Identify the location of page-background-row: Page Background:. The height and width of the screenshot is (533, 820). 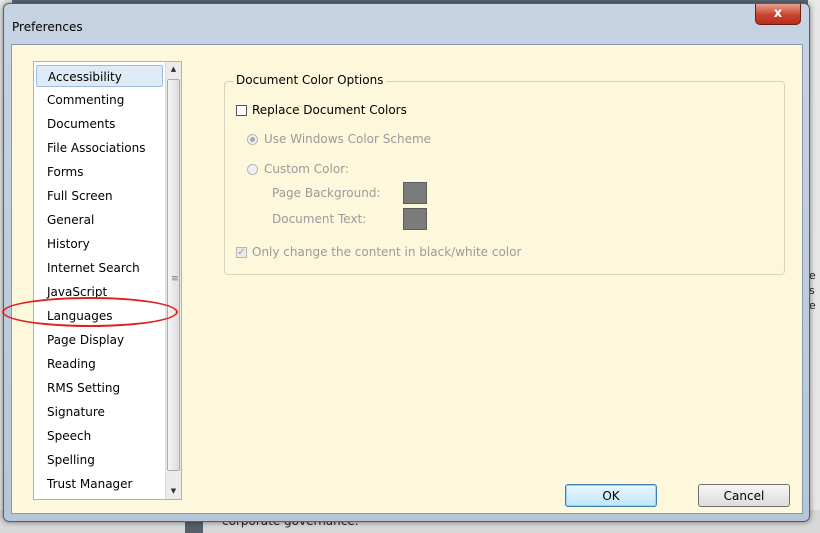
(349, 193).